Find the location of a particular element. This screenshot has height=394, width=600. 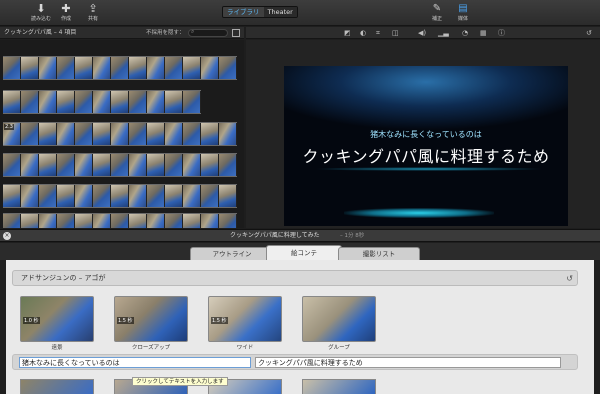

title-text-field-2: クッキングパパ風に料理するため is located at coordinates (408, 362).